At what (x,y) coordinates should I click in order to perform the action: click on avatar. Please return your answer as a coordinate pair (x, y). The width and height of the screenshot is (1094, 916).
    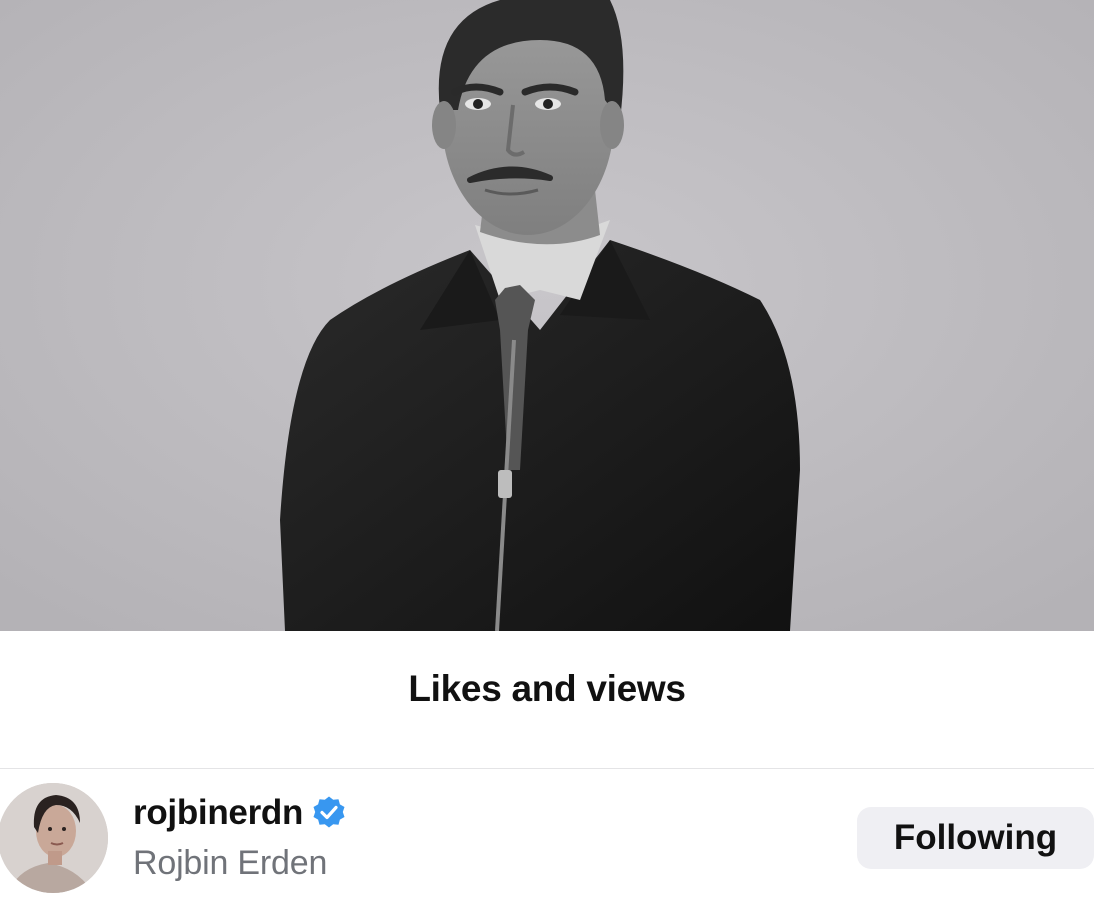
    Looking at the image, I should click on (54, 838).